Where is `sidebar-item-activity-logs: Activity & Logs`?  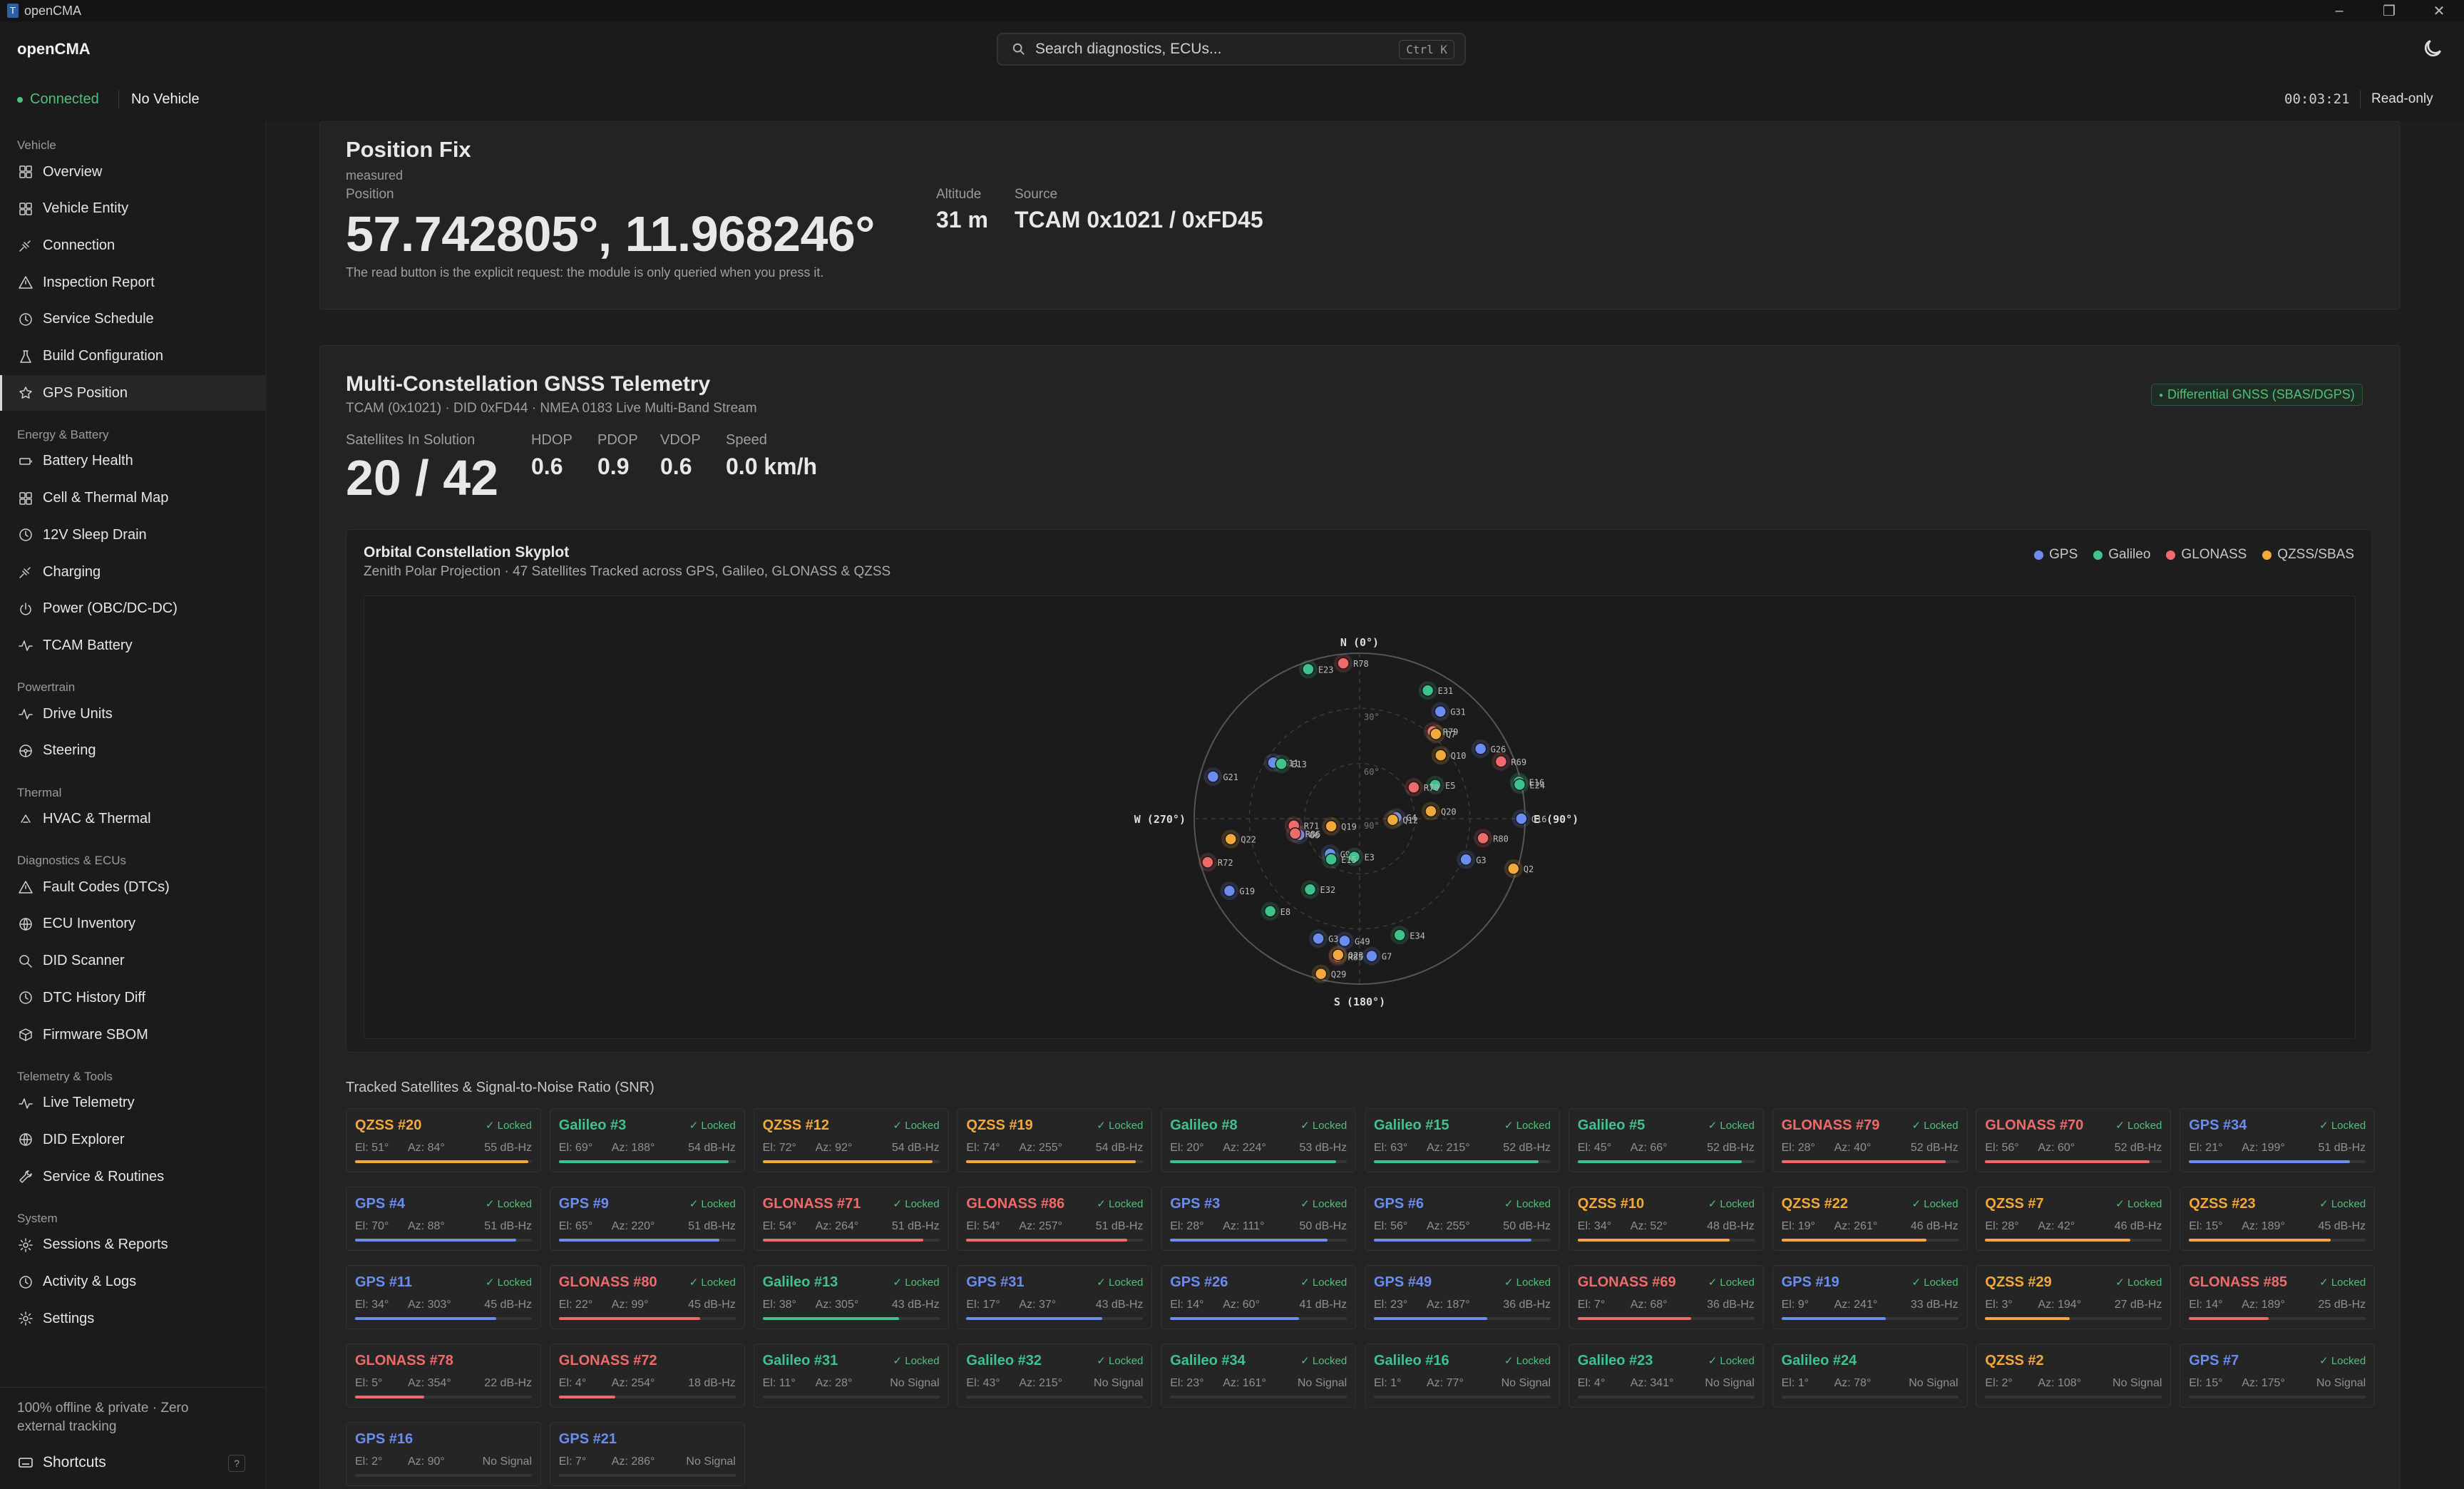 sidebar-item-activity-logs: Activity & Logs is located at coordinates (132, 1282).